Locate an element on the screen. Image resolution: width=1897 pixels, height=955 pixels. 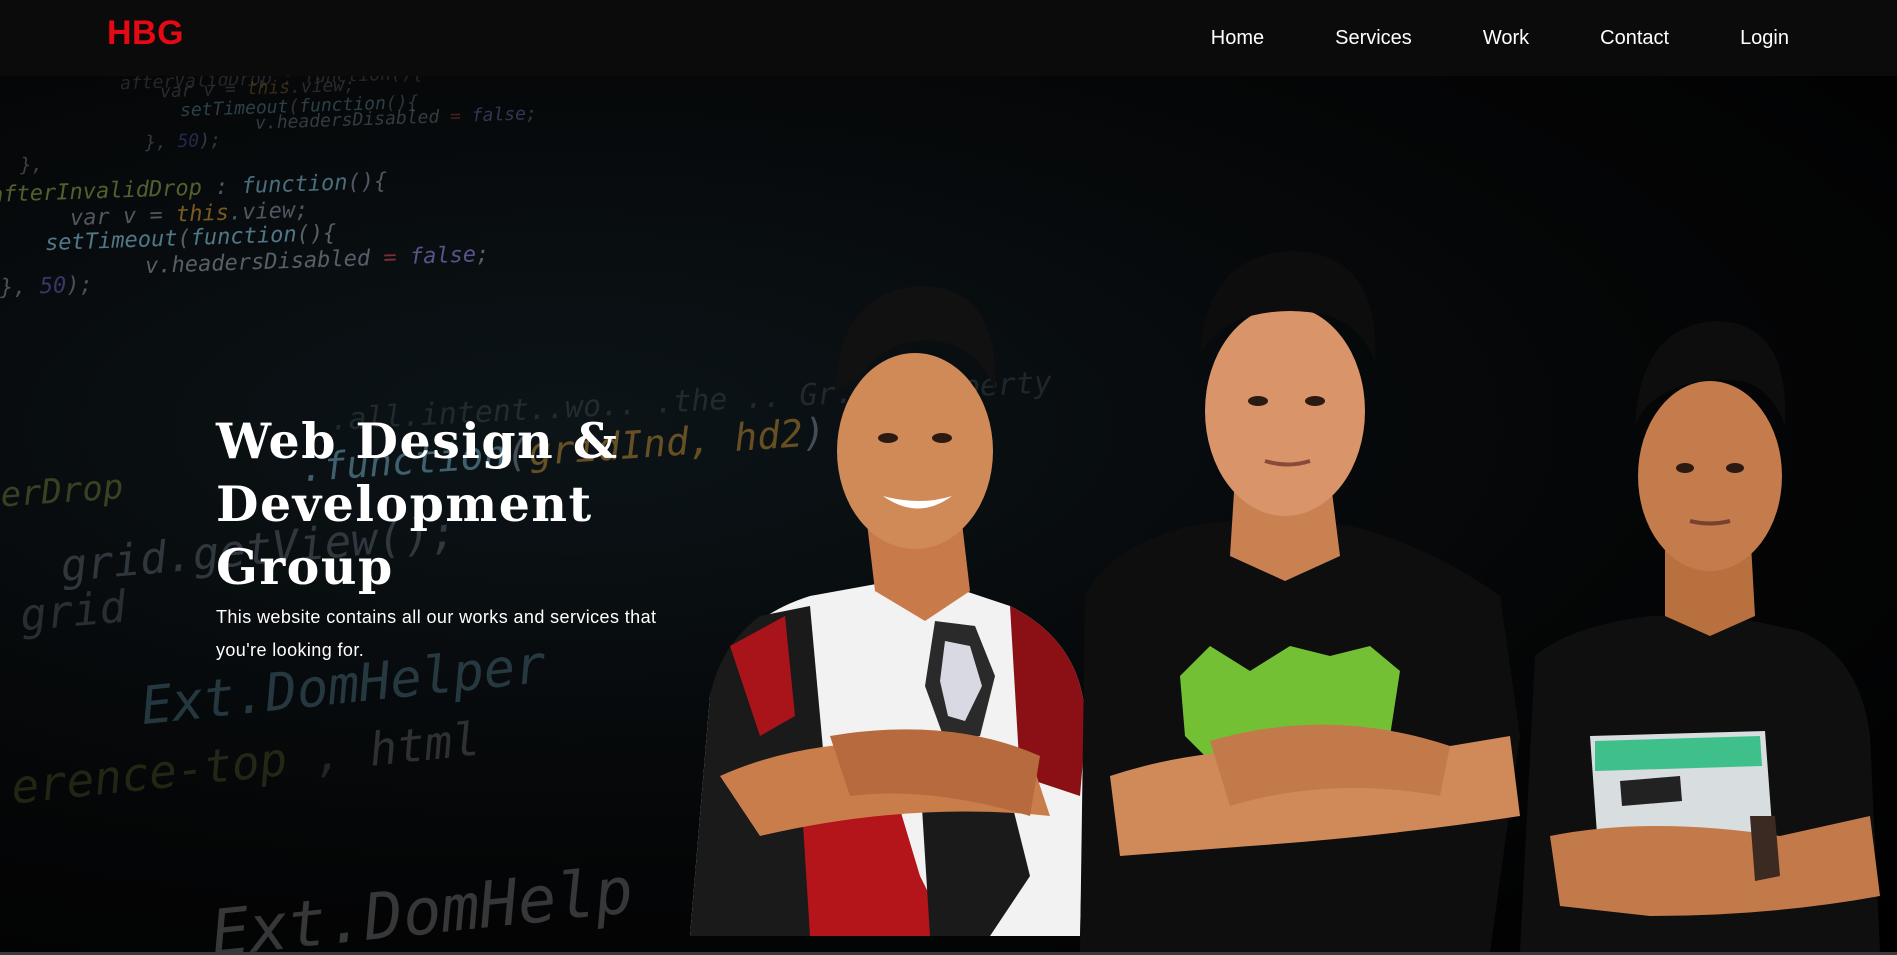
nav-link-contact: Contact is located at coordinates (1634, 38).